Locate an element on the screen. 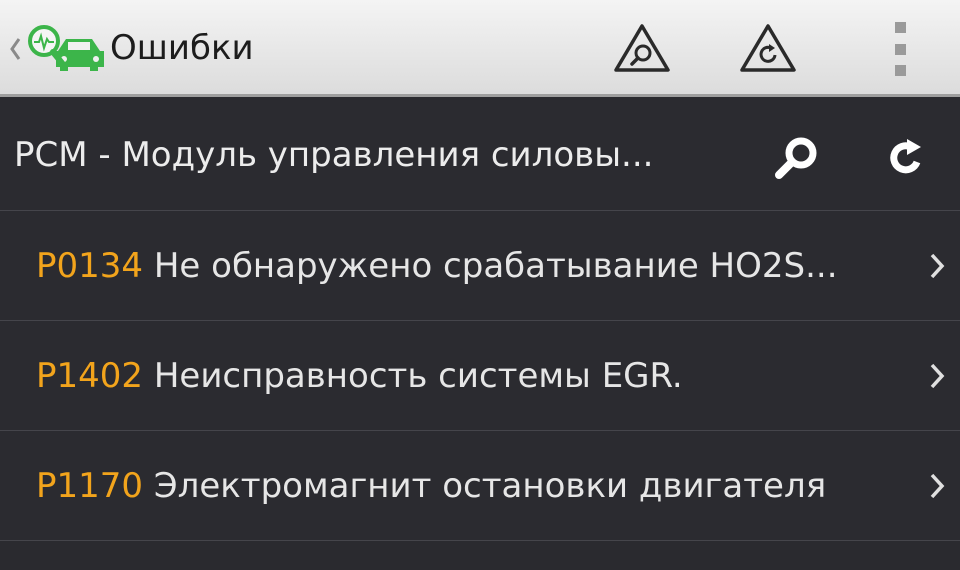 This screenshot has height=570, width=960. overflow-menu-icon is located at coordinates (900, 49).